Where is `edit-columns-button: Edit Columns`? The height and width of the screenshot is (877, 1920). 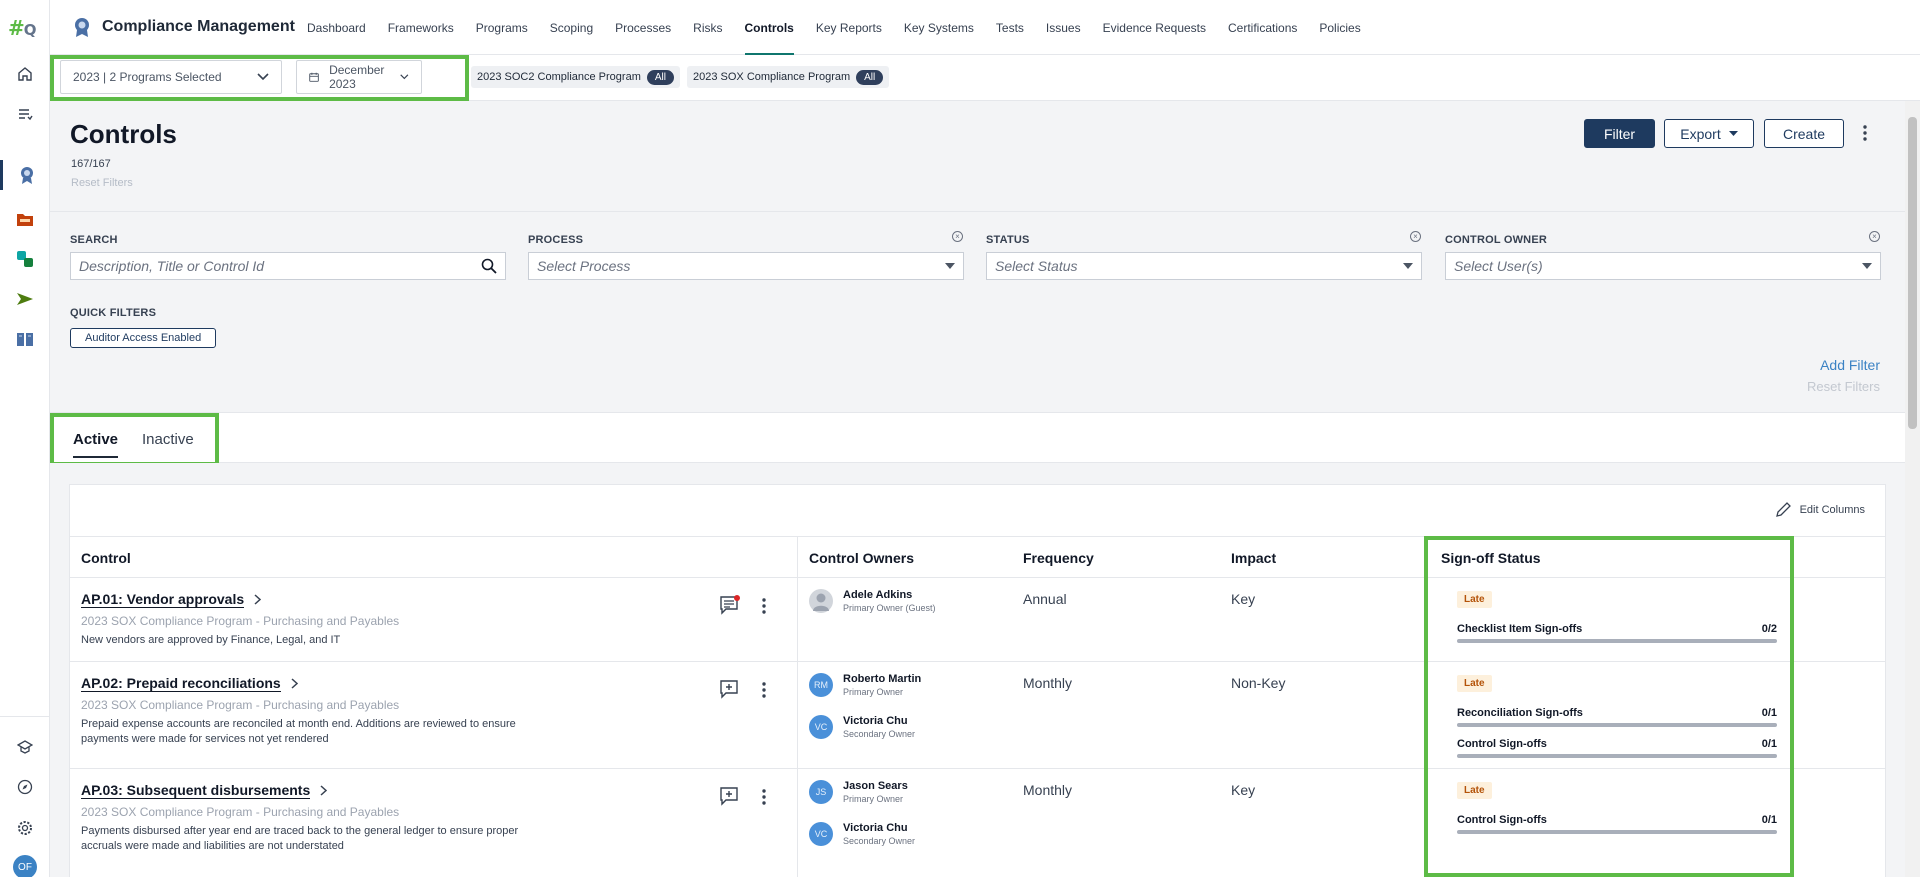
edit-columns-button: Edit Columns is located at coordinates (1819, 510).